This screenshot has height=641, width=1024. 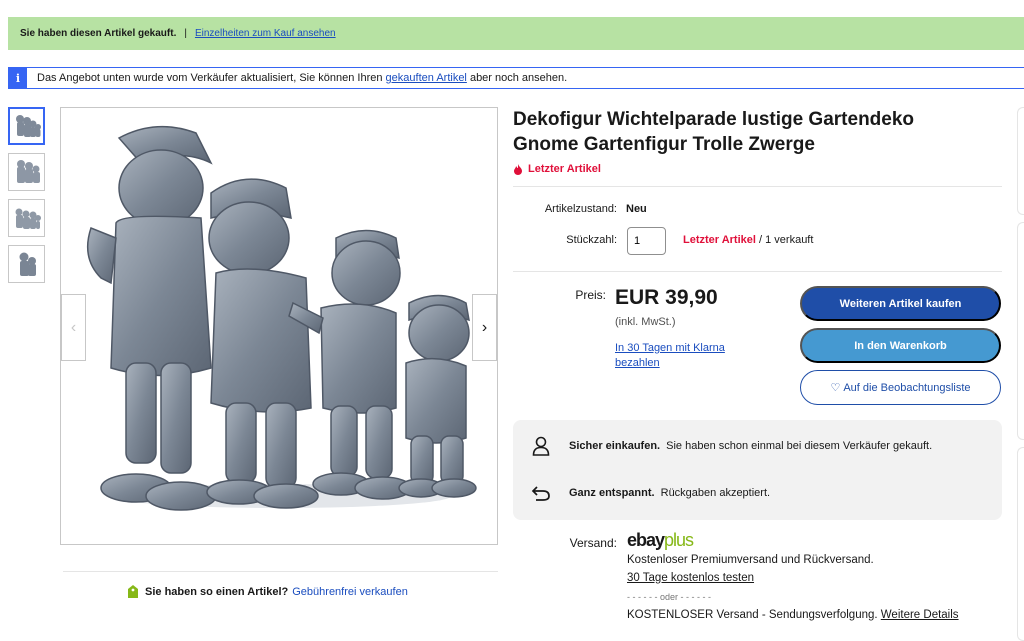 What do you see at coordinates (593, 543) in the screenshot?
I see `shipping-label: Versand:` at bounding box center [593, 543].